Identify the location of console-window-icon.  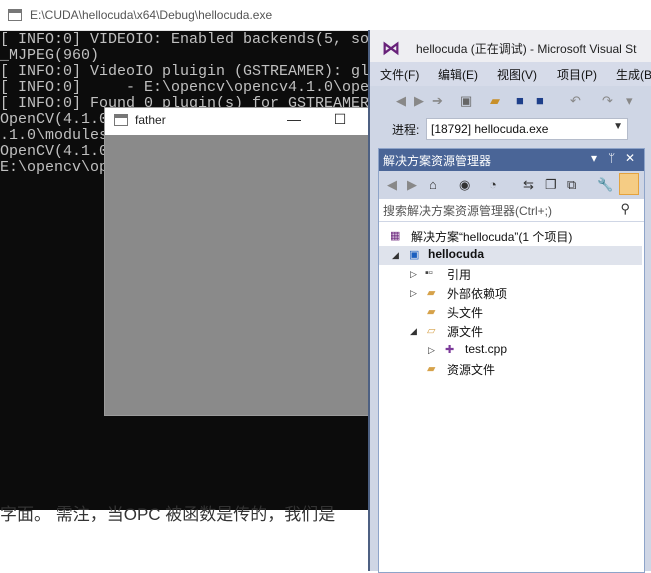
(15, 15).